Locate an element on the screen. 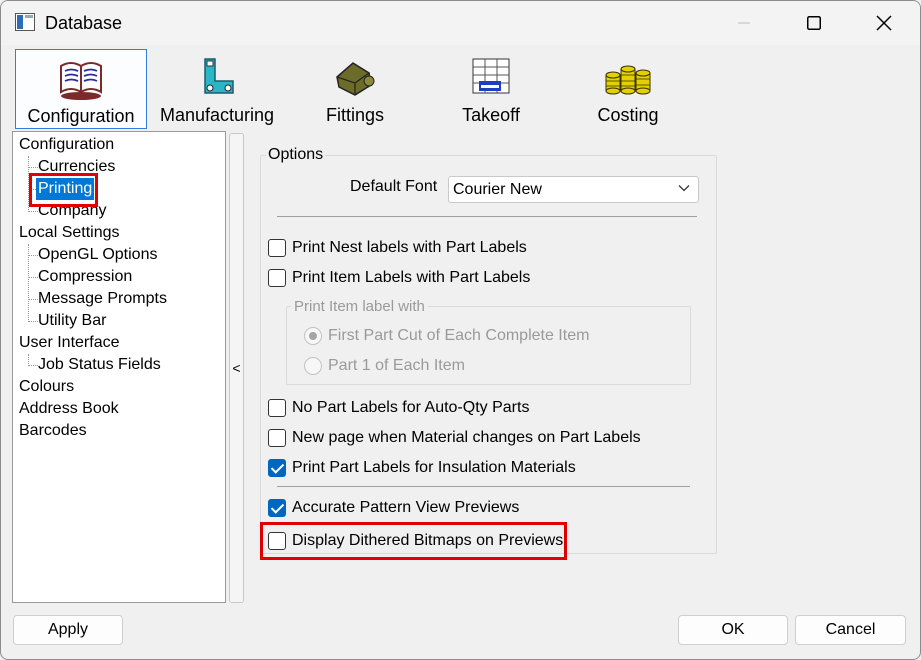  manufacturing-icon is located at coordinates (219, 76).